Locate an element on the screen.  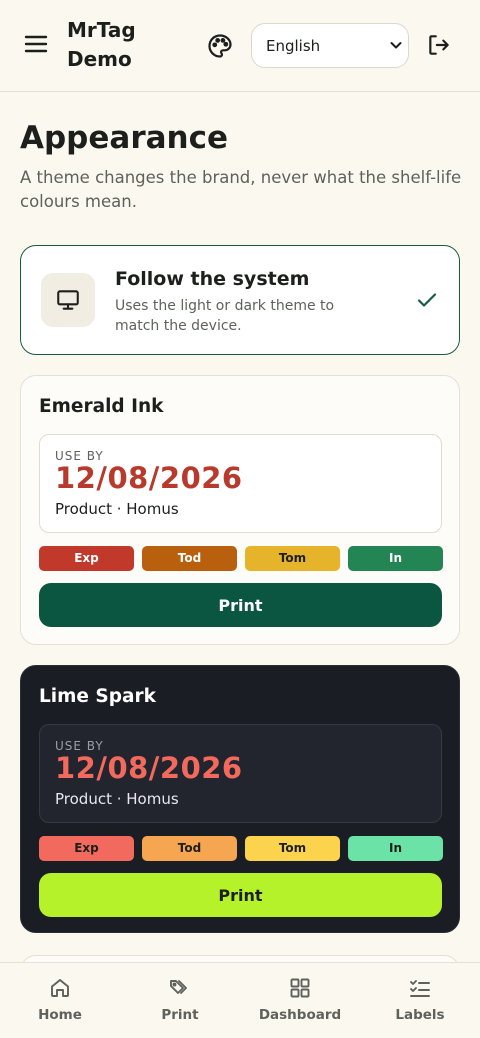
theme-name: Emerald Ink is located at coordinates (101, 406).